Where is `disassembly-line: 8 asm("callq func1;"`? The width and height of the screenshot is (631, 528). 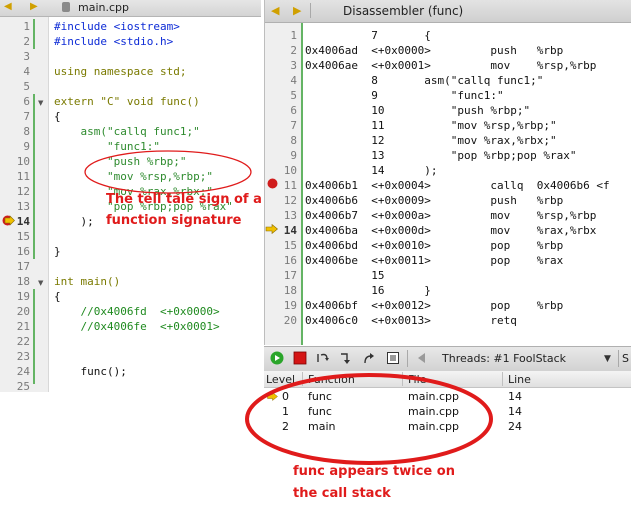
disassembly-line: 8 asm("callq func1;" is located at coordinates (424, 80).